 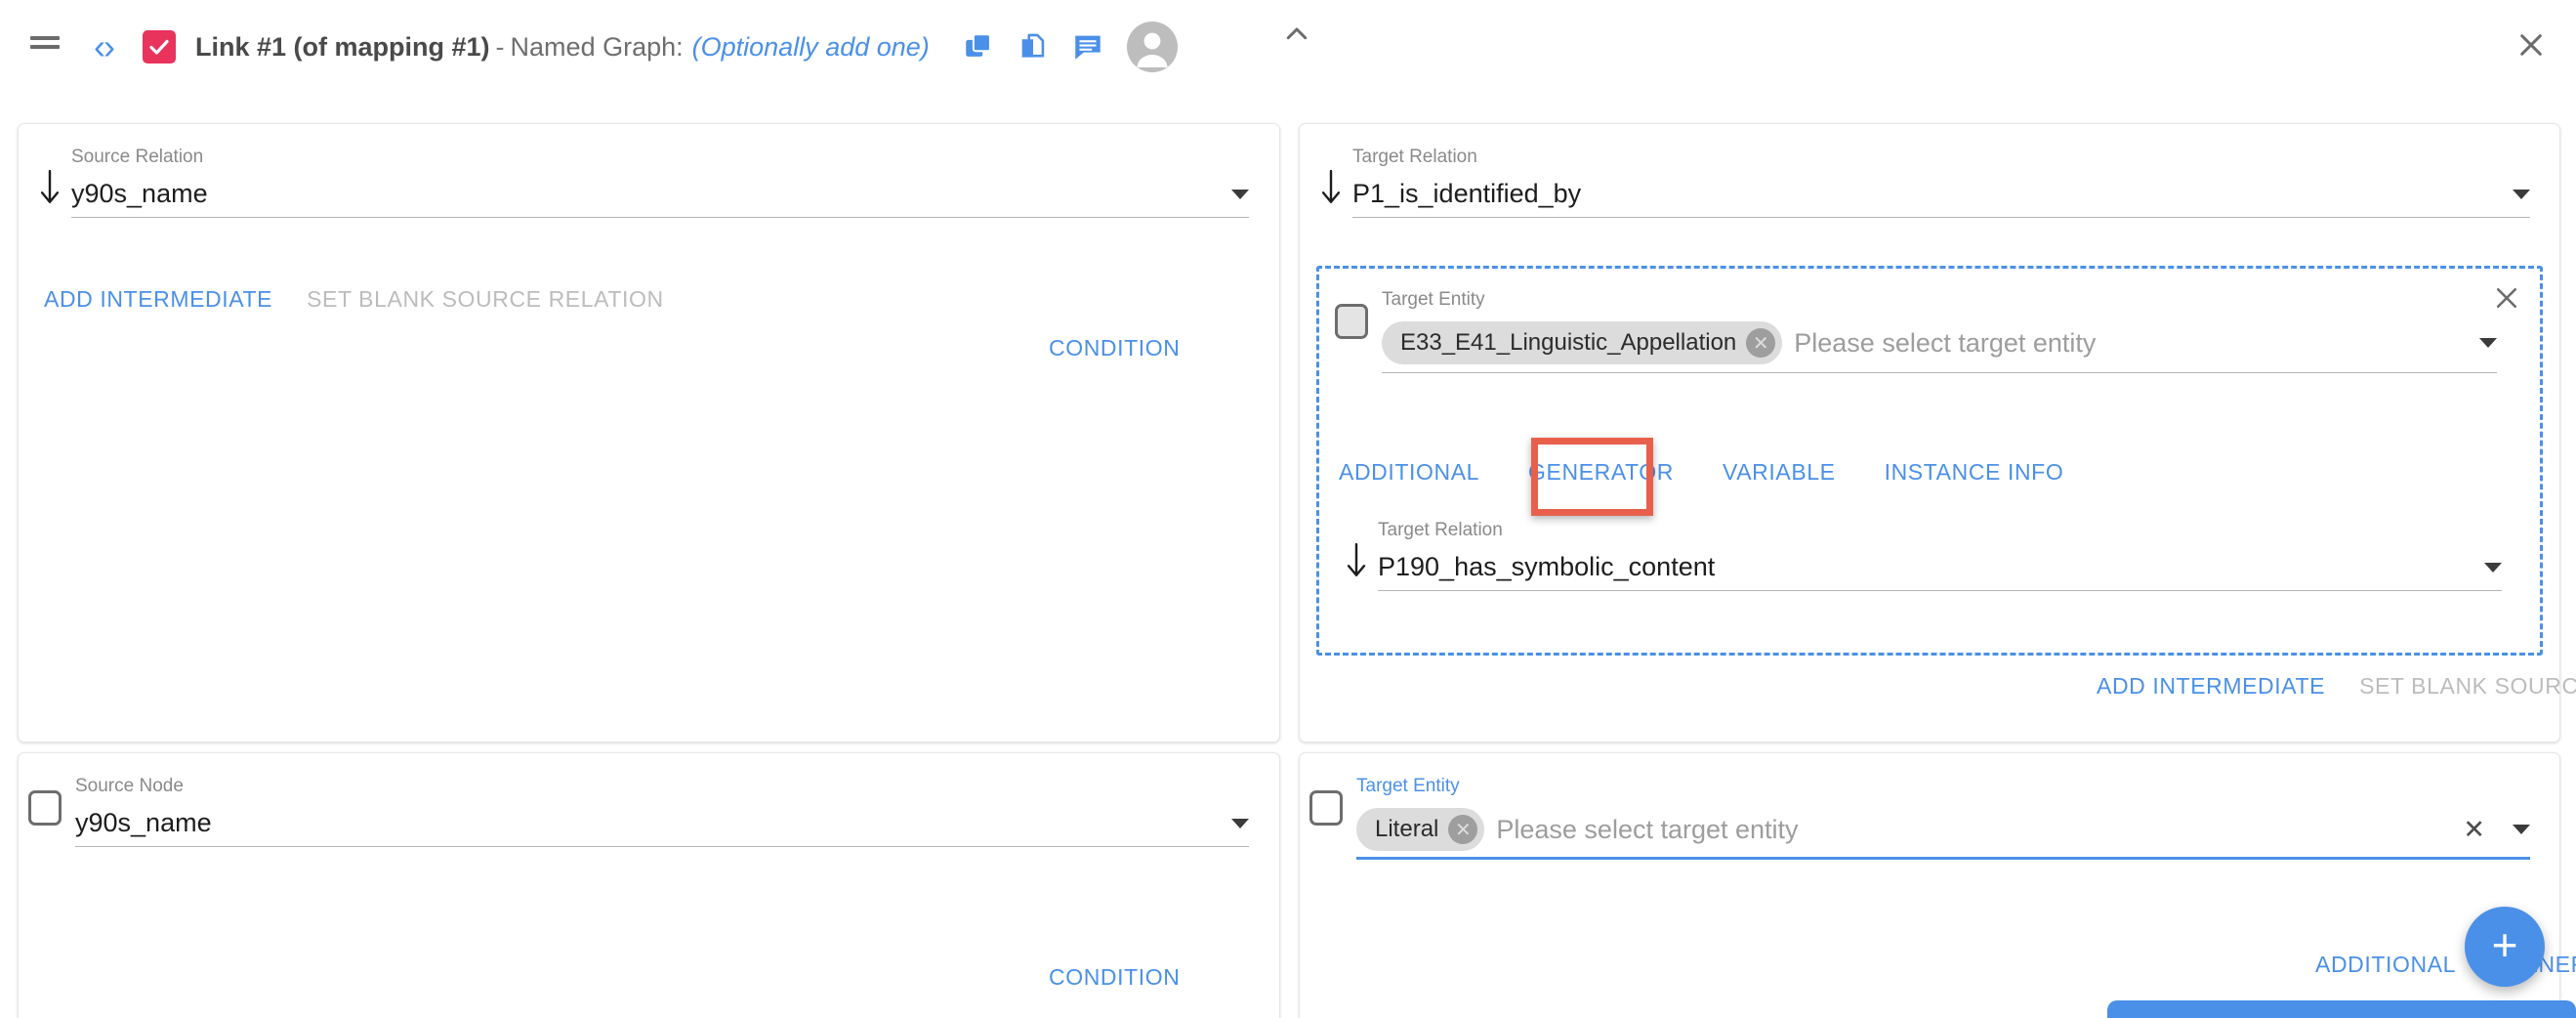 What do you see at coordinates (660, 198) in the screenshot?
I see `source-relation-select: y90s_name` at bounding box center [660, 198].